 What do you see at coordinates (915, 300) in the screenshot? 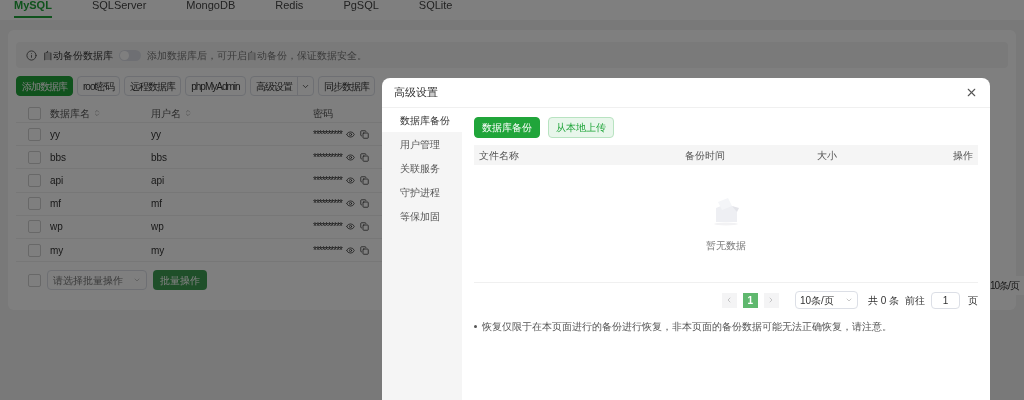
I see `goto-label: 前往` at bounding box center [915, 300].